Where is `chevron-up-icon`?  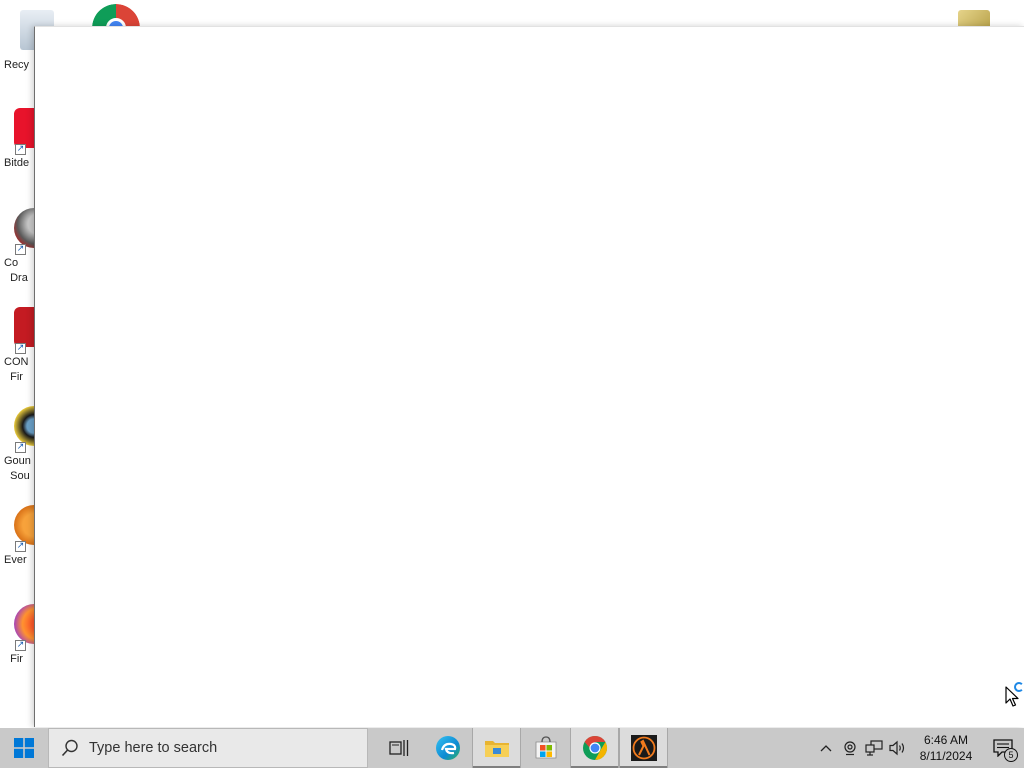 chevron-up-icon is located at coordinates (826, 748).